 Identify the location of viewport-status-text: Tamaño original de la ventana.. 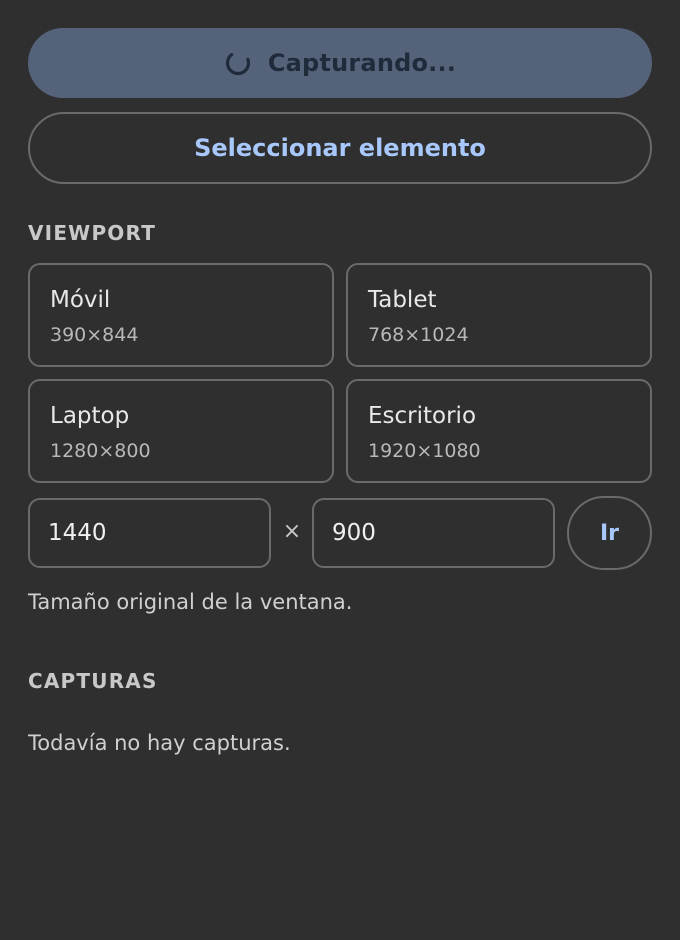
(190, 602).